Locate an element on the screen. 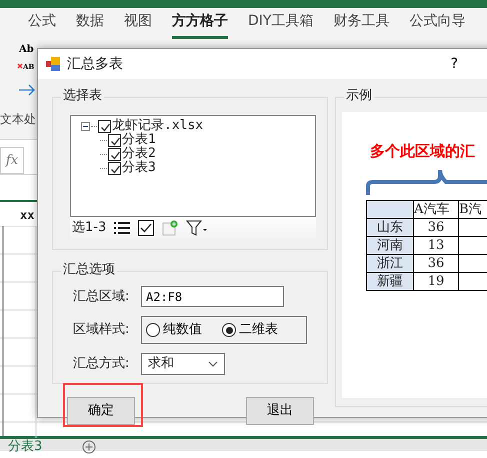  dialog-button: 退出 is located at coordinates (280, 411).